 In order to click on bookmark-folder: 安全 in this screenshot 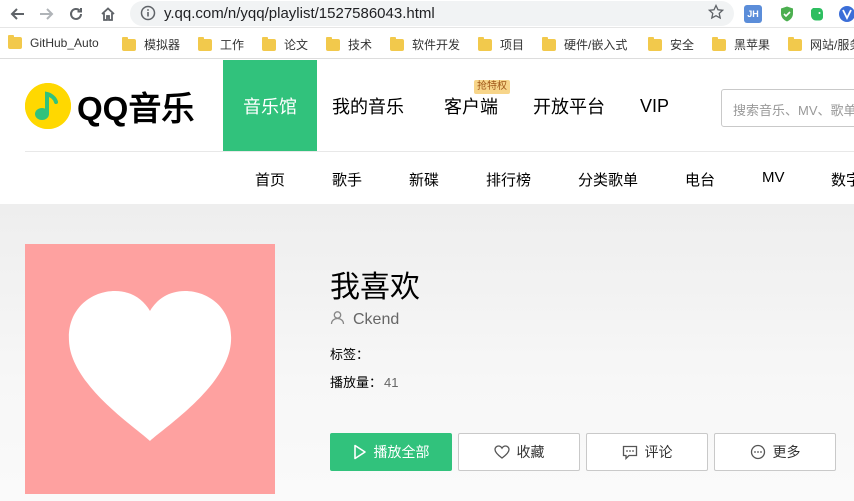, I will do `click(671, 44)`.